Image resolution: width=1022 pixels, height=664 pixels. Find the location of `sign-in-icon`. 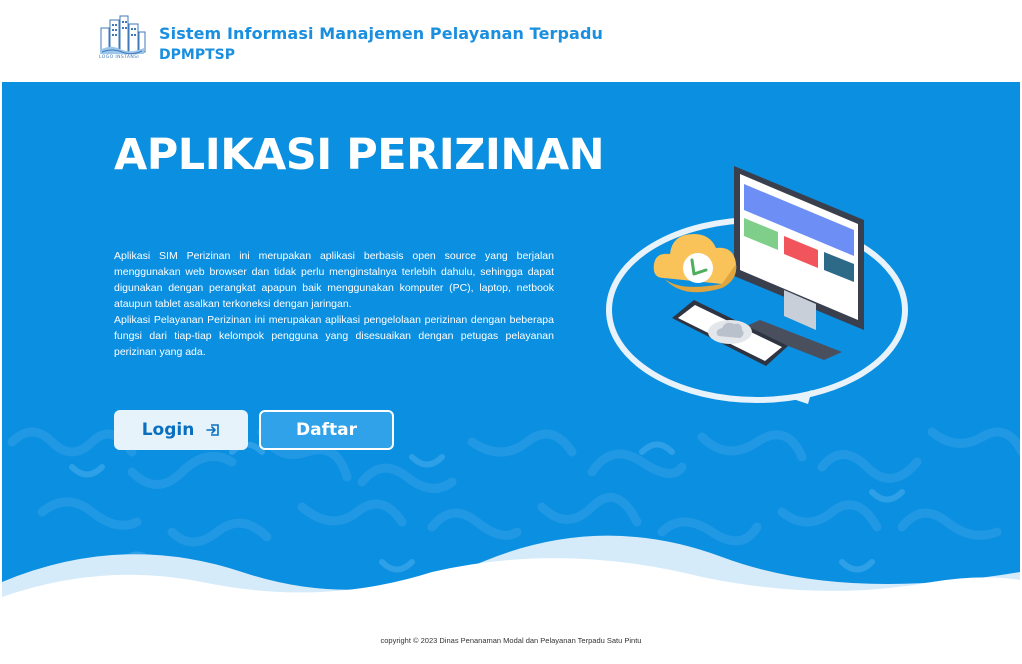

sign-in-icon is located at coordinates (213, 430).